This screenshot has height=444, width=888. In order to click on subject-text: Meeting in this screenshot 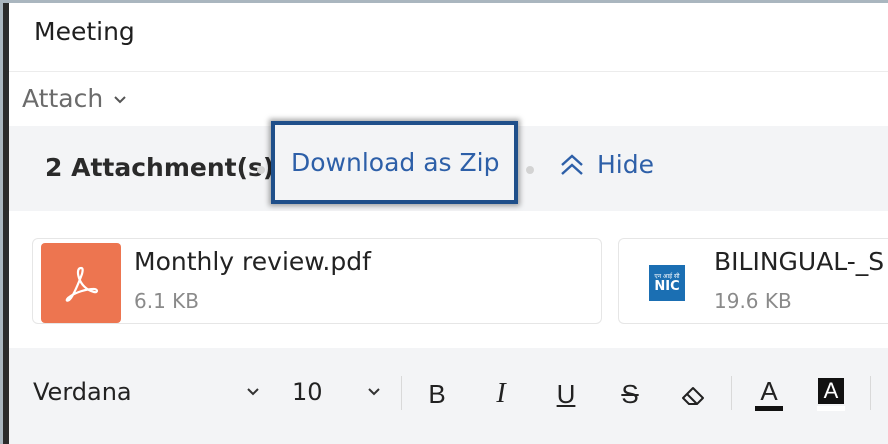, I will do `click(84, 31)`.